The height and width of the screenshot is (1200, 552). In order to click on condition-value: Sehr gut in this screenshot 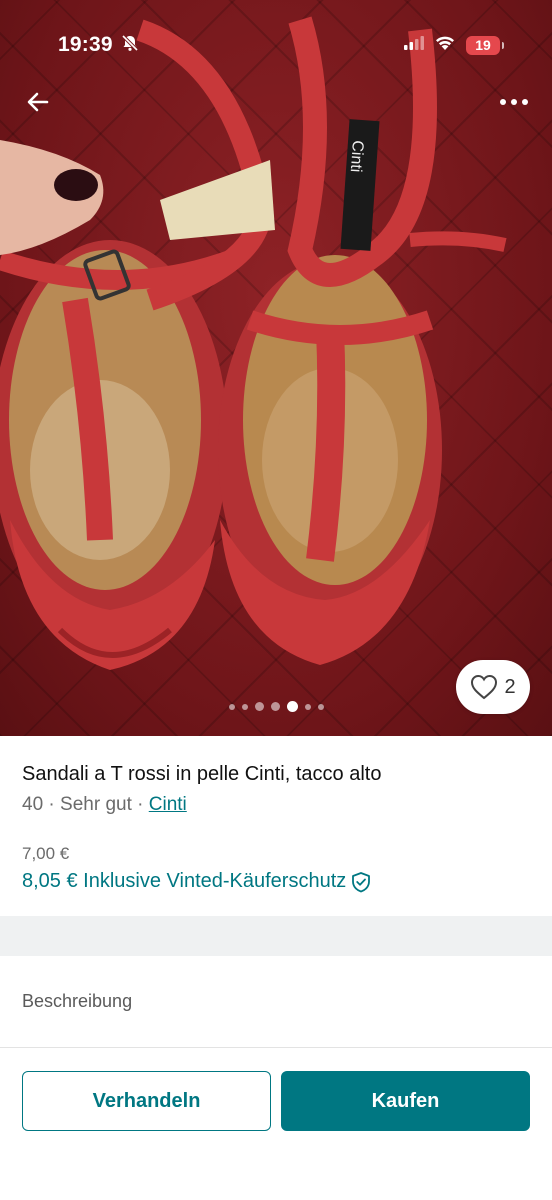, I will do `click(96, 804)`.